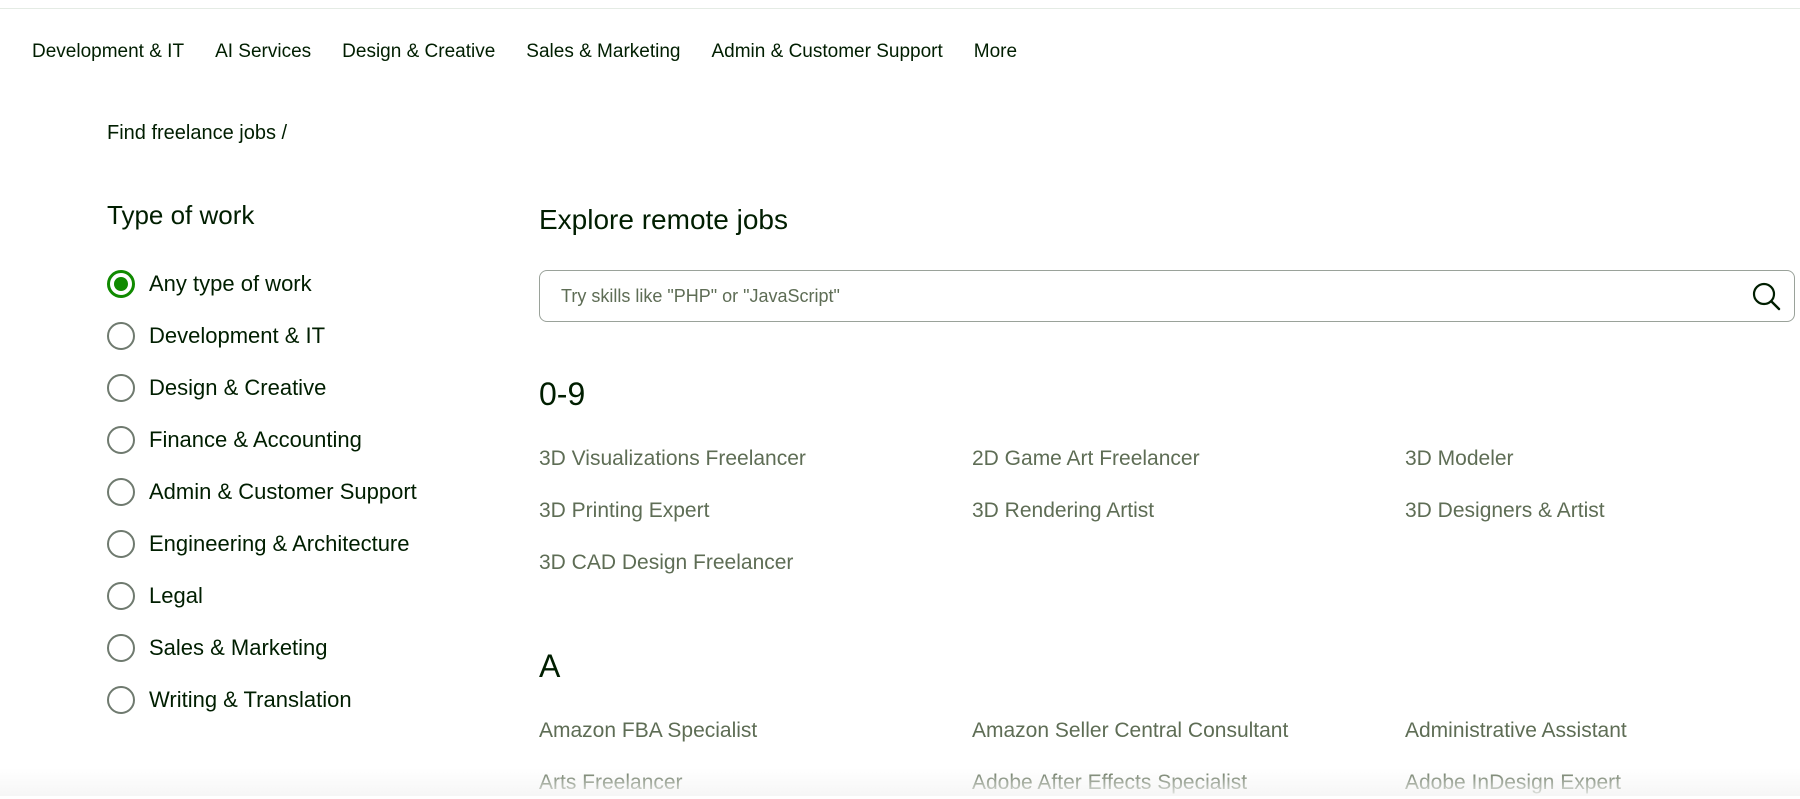  I want to click on radio-option: Engineering & Architecture, so click(287, 544).